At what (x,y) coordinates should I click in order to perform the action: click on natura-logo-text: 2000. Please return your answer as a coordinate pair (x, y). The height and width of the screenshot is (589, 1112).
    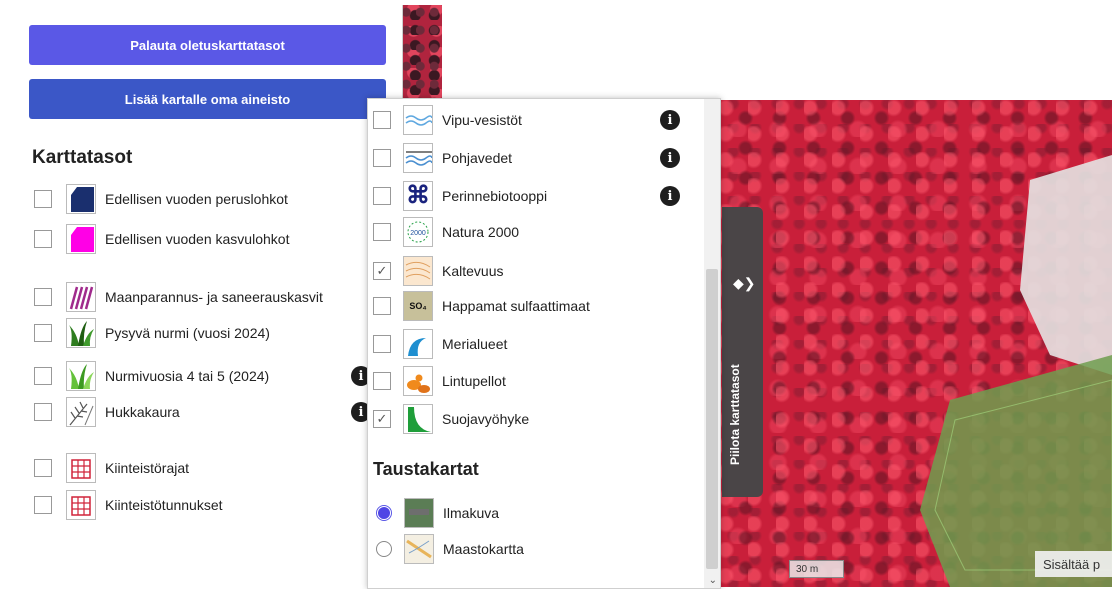
    Looking at the image, I should click on (418, 233).